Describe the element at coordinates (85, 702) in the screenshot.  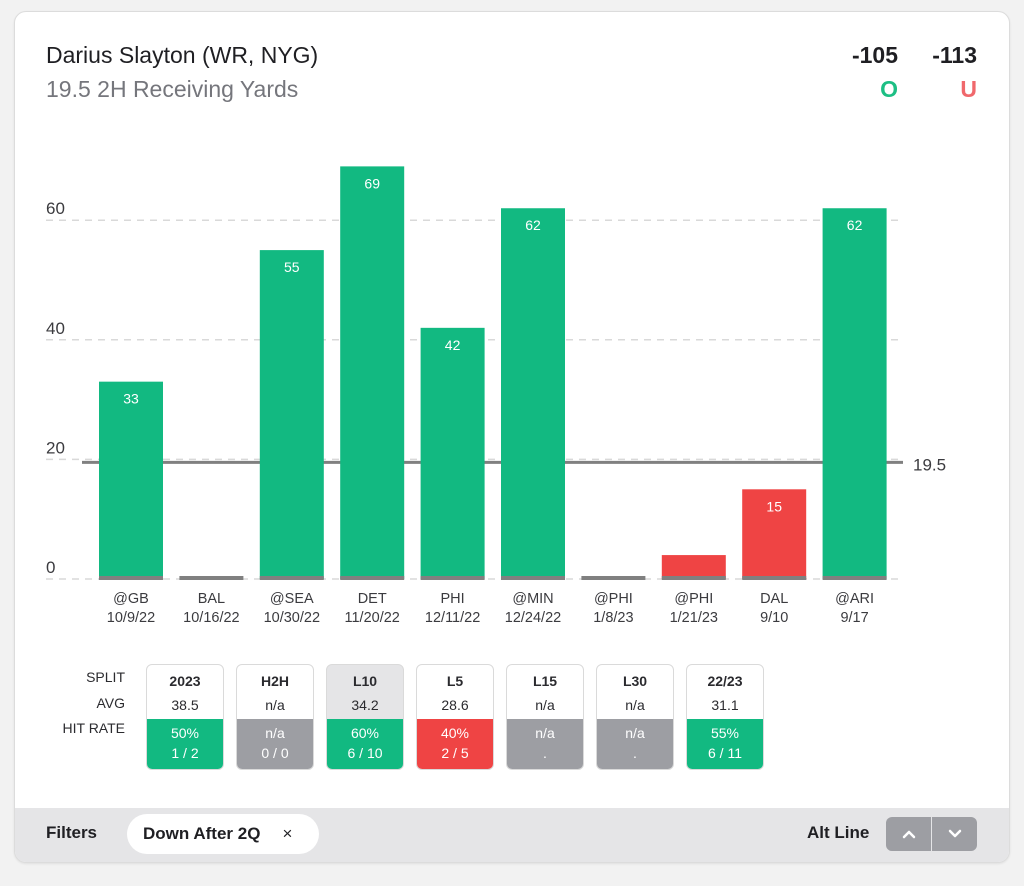
I see `split-row-labels: SPLIT AVG HIT RATE` at that location.